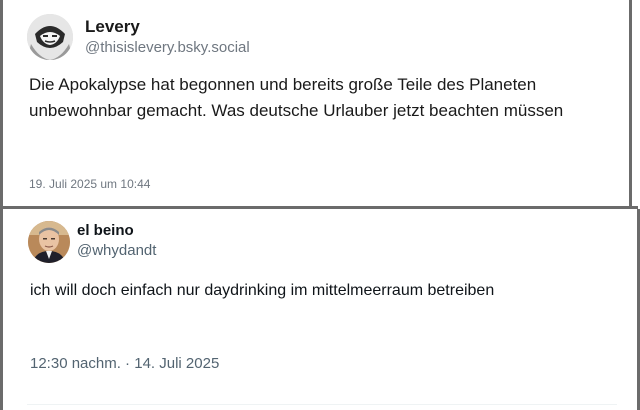  Describe the element at coordinates (322, 404) in the screenshot. I see `divider` at that location.